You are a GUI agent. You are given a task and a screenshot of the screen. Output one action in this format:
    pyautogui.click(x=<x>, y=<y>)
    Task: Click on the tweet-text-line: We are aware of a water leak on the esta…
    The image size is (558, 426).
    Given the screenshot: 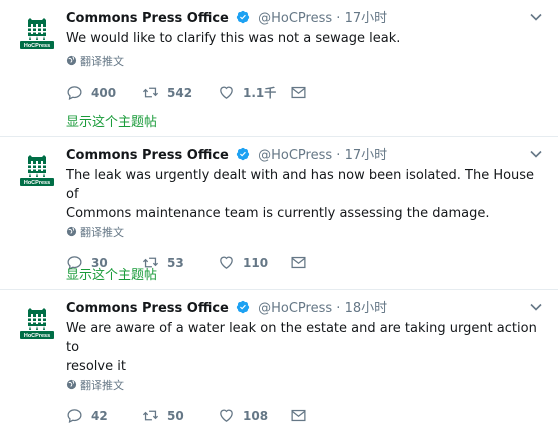 What is the action you would take?
    pyautogui.click(x=301, y=338)
    